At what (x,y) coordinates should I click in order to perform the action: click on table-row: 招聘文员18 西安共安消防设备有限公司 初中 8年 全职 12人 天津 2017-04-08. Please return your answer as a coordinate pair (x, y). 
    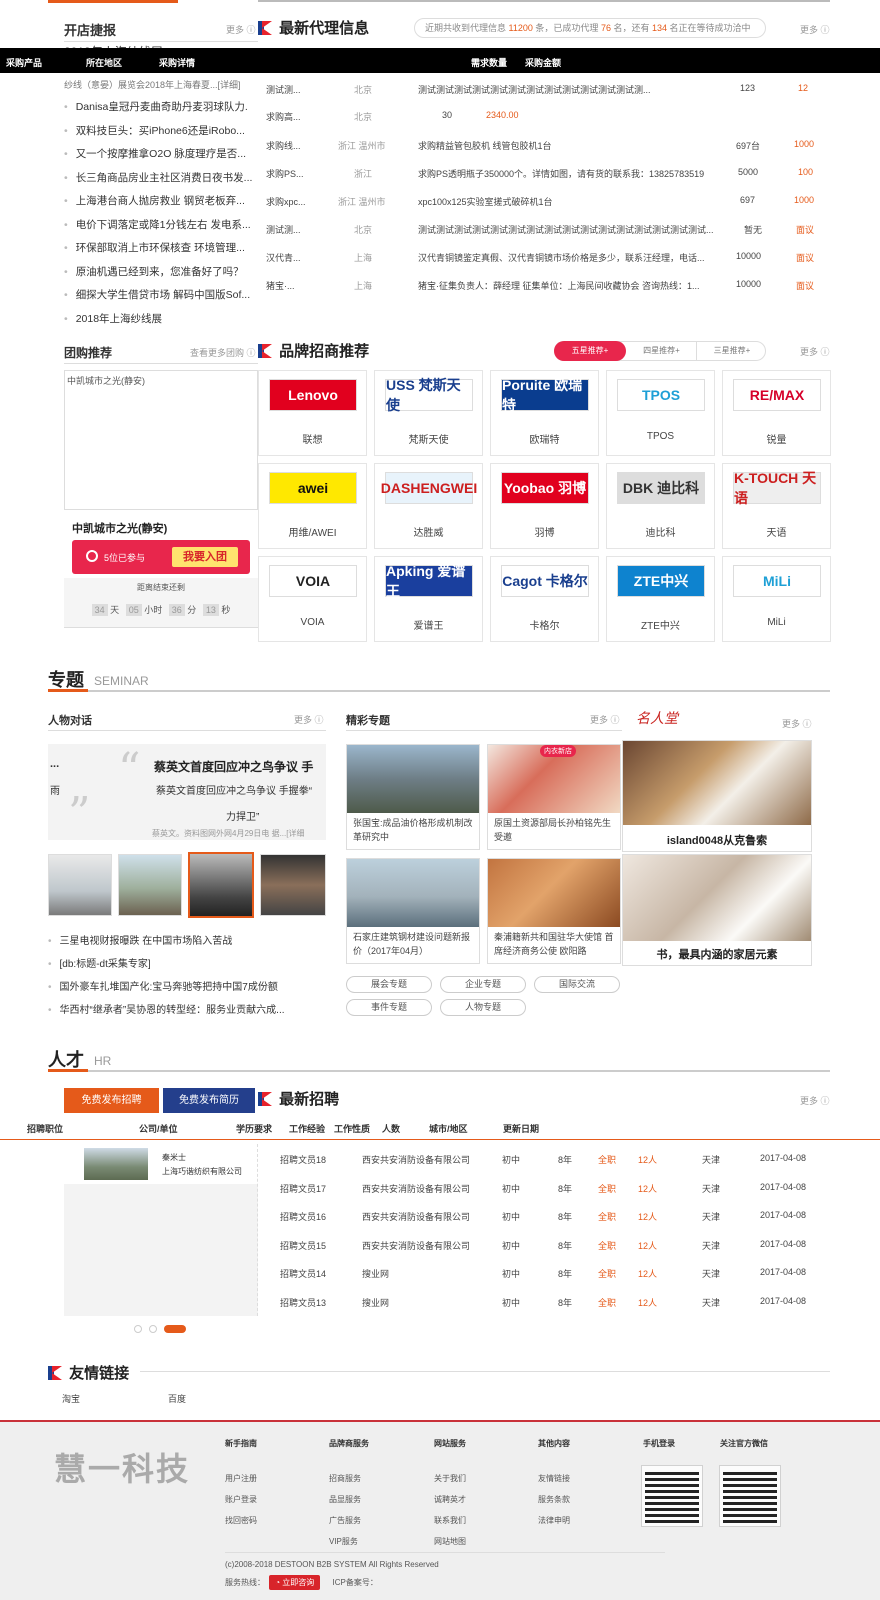
    Looking at the image, I should click on (544, 1158).